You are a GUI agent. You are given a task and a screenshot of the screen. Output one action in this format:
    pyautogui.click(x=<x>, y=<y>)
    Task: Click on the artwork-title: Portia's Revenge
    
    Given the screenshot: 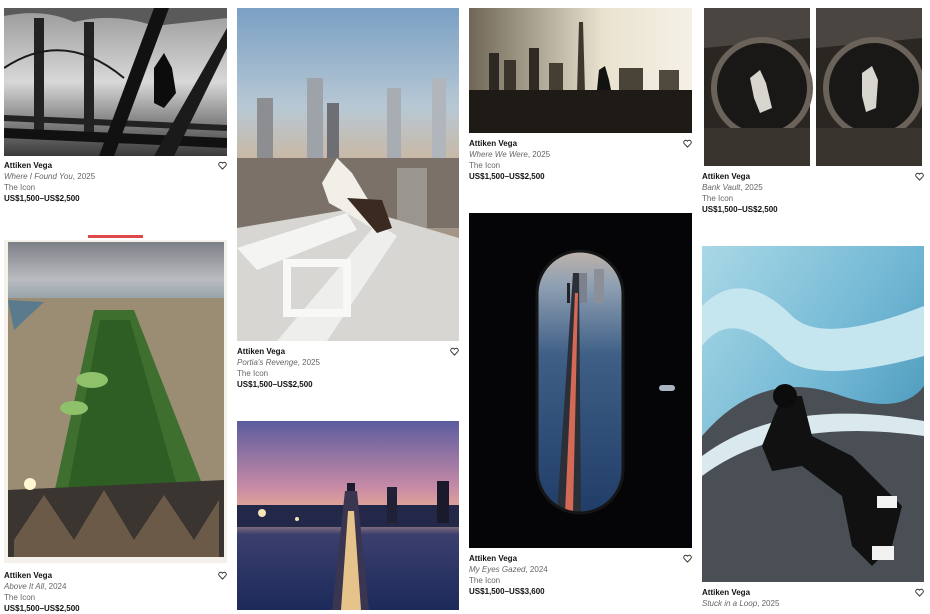 What is the action you would take?
    pyautogui.click(x=267, y=362)
    